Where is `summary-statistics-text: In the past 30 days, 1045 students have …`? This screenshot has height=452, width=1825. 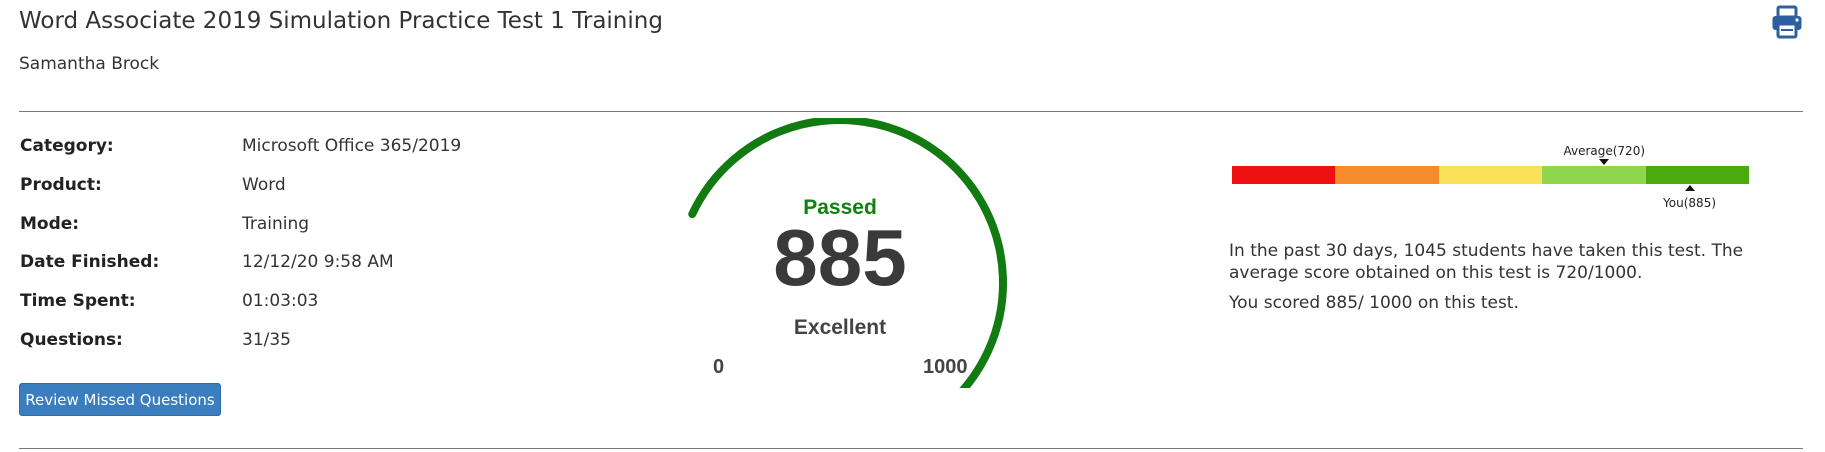
summary-statistics-text: In the past 30 days, 1045 students have … is located at coordinates (1486, 262).